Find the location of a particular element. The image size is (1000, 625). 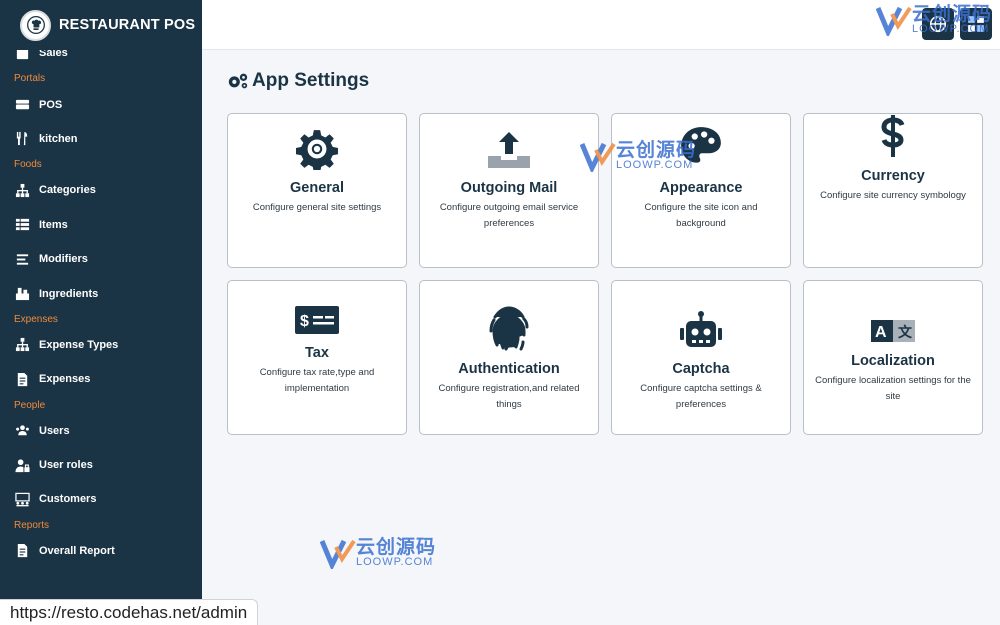

sidebar-item-label: User roles is located at coordinates (66, 465).